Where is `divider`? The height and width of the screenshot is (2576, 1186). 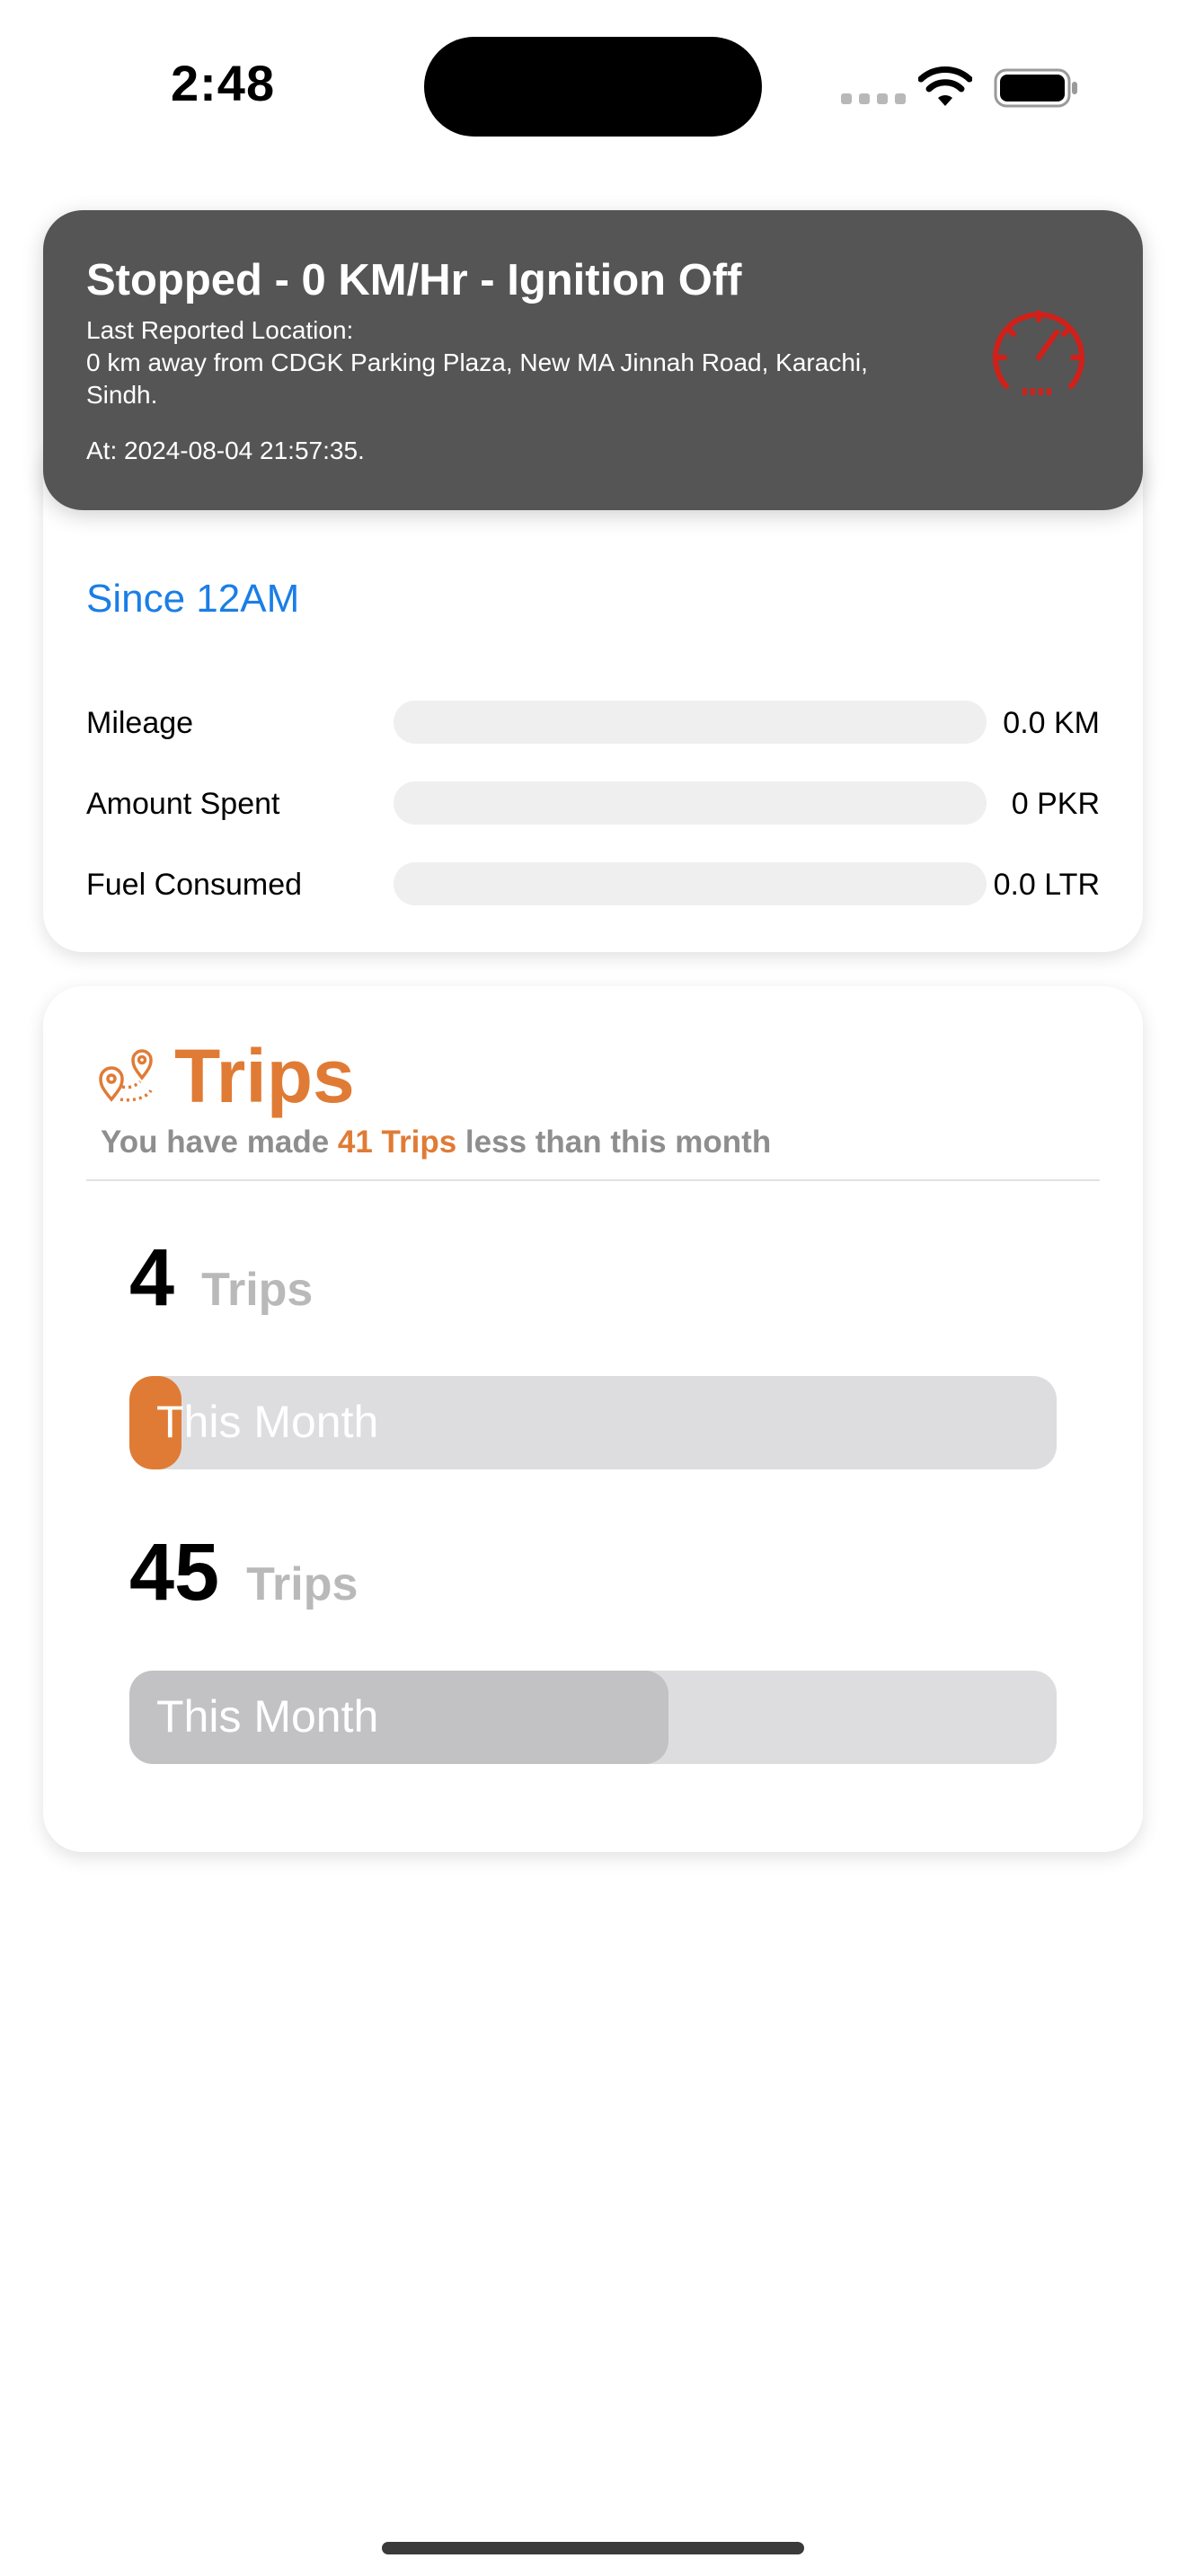
divider is located at coordinates (593, 1180).